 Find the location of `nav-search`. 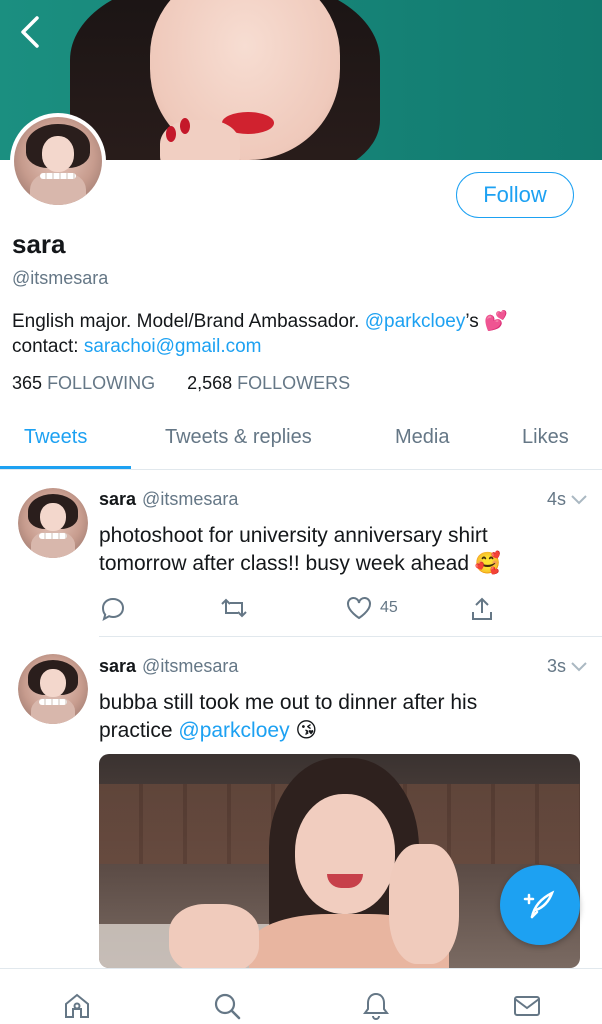

nav-search is located at coordinates (227, 1006).